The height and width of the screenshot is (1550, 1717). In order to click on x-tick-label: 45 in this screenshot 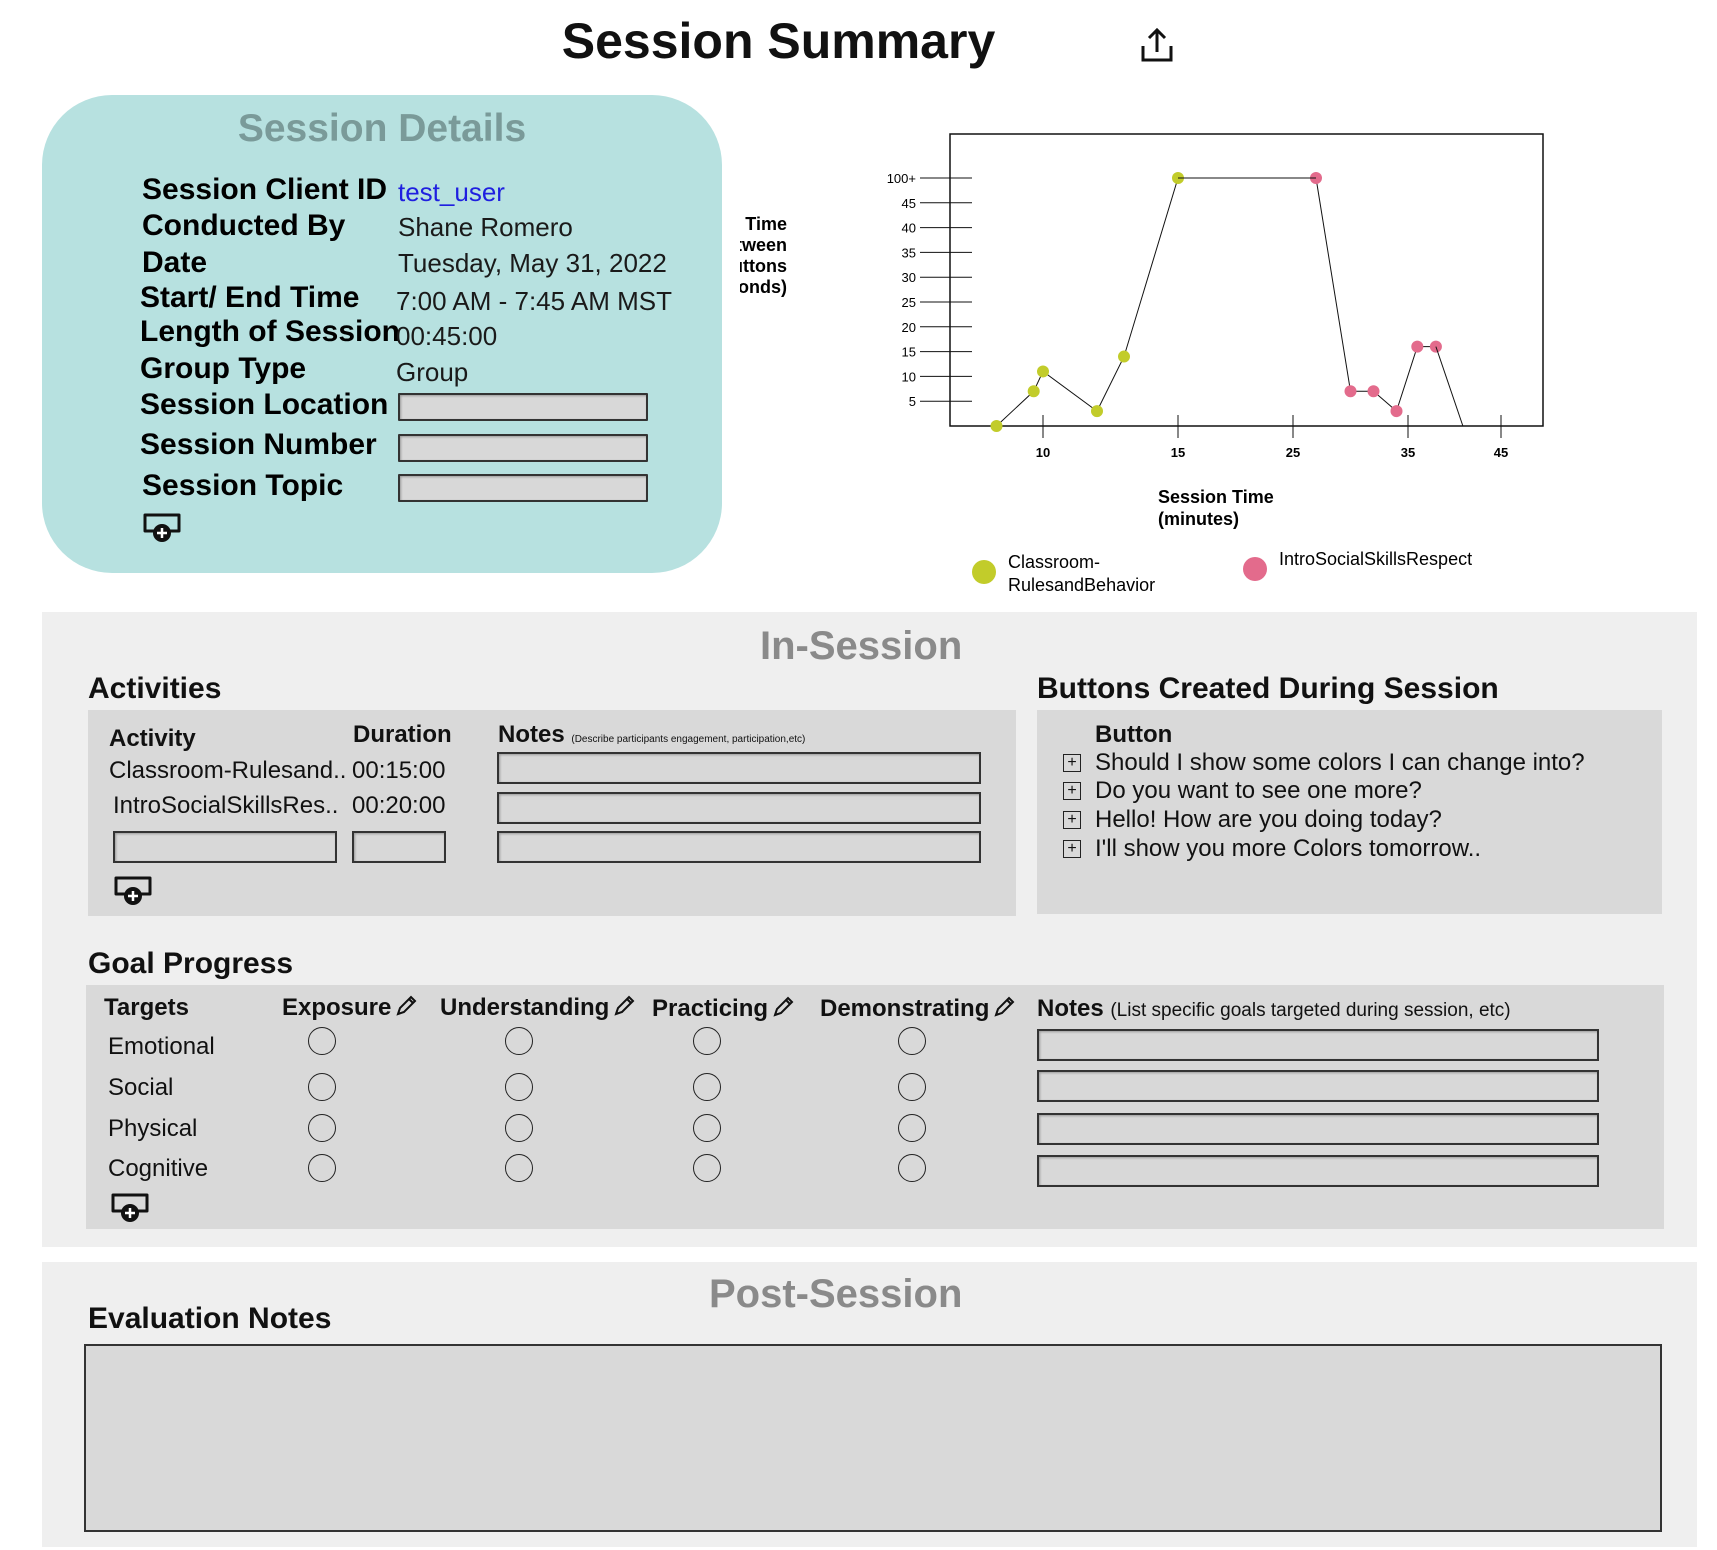, I will do `click(1501, 452)`.